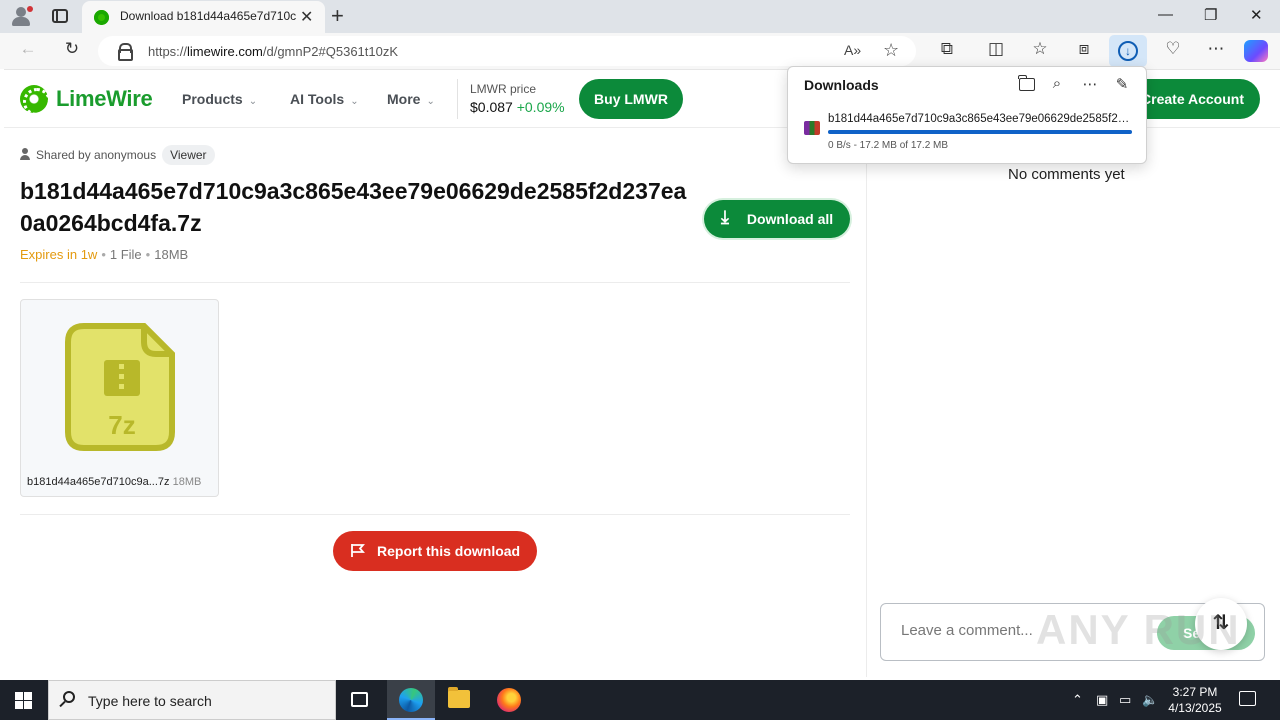  I want to click on edge-icon, so click(411, 700).